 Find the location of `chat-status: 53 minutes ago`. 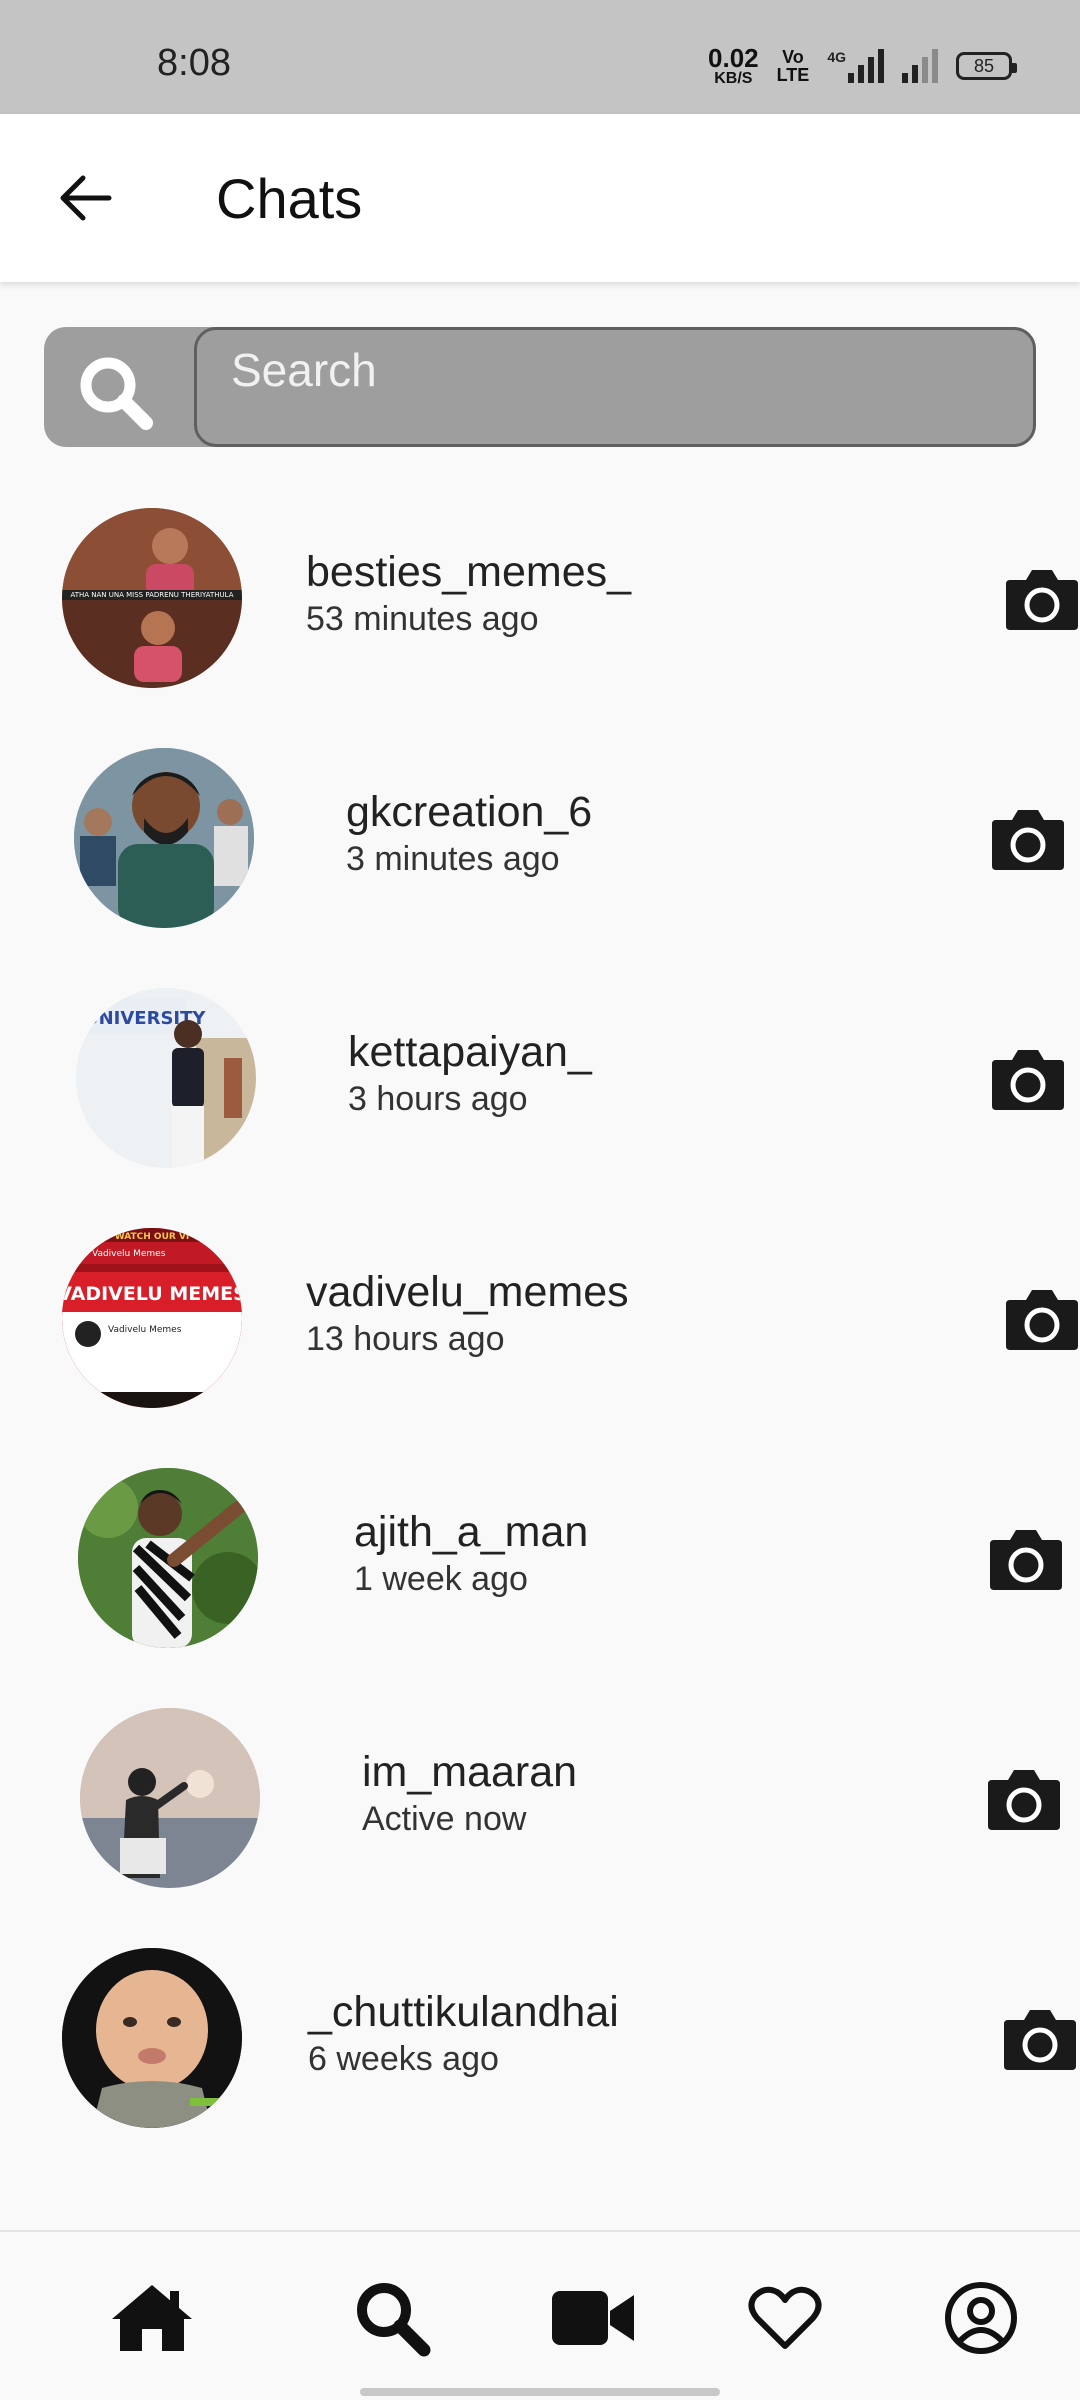

chat-status: 53 minutes ago is located at coordinates (422, 619).